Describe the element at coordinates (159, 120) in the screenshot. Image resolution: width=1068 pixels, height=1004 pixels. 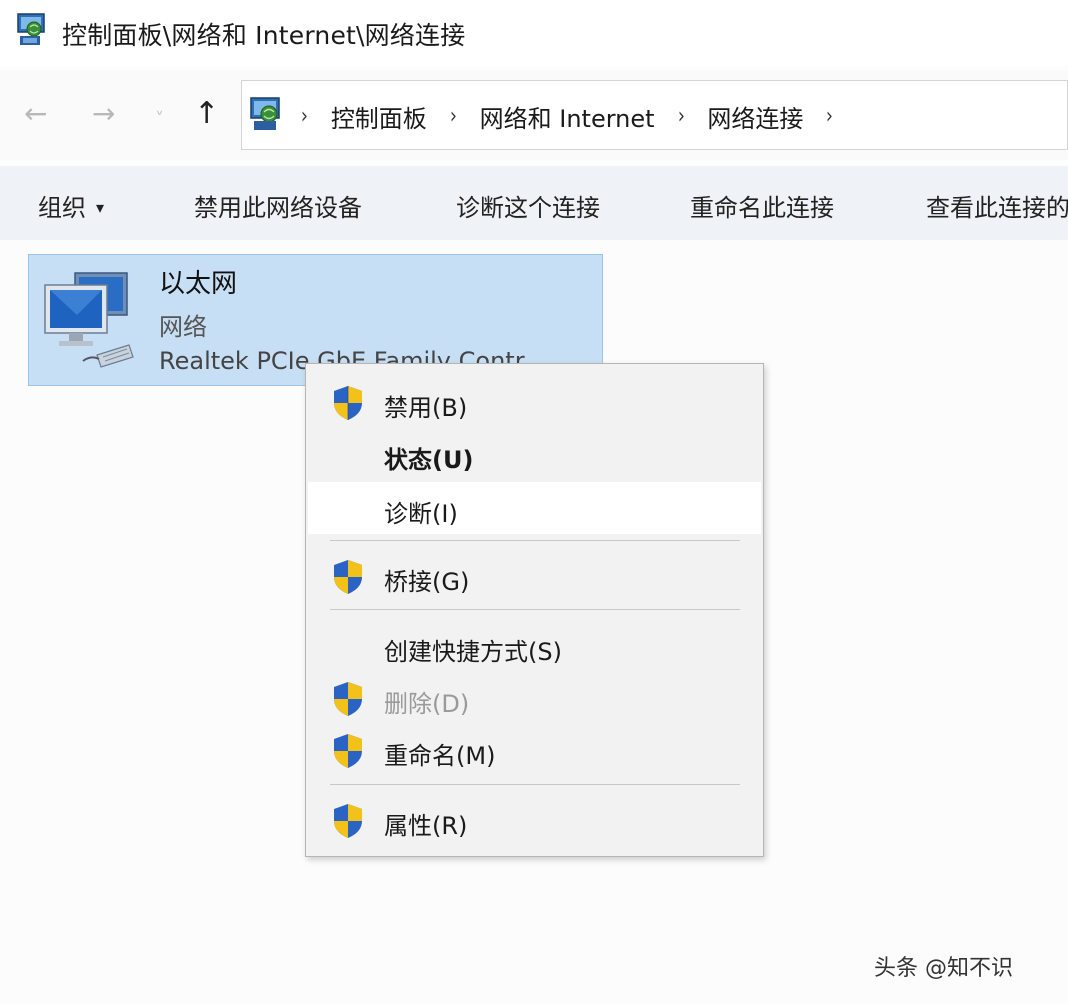
I see `recent-locations-chevron-icon: ˅` at that location.